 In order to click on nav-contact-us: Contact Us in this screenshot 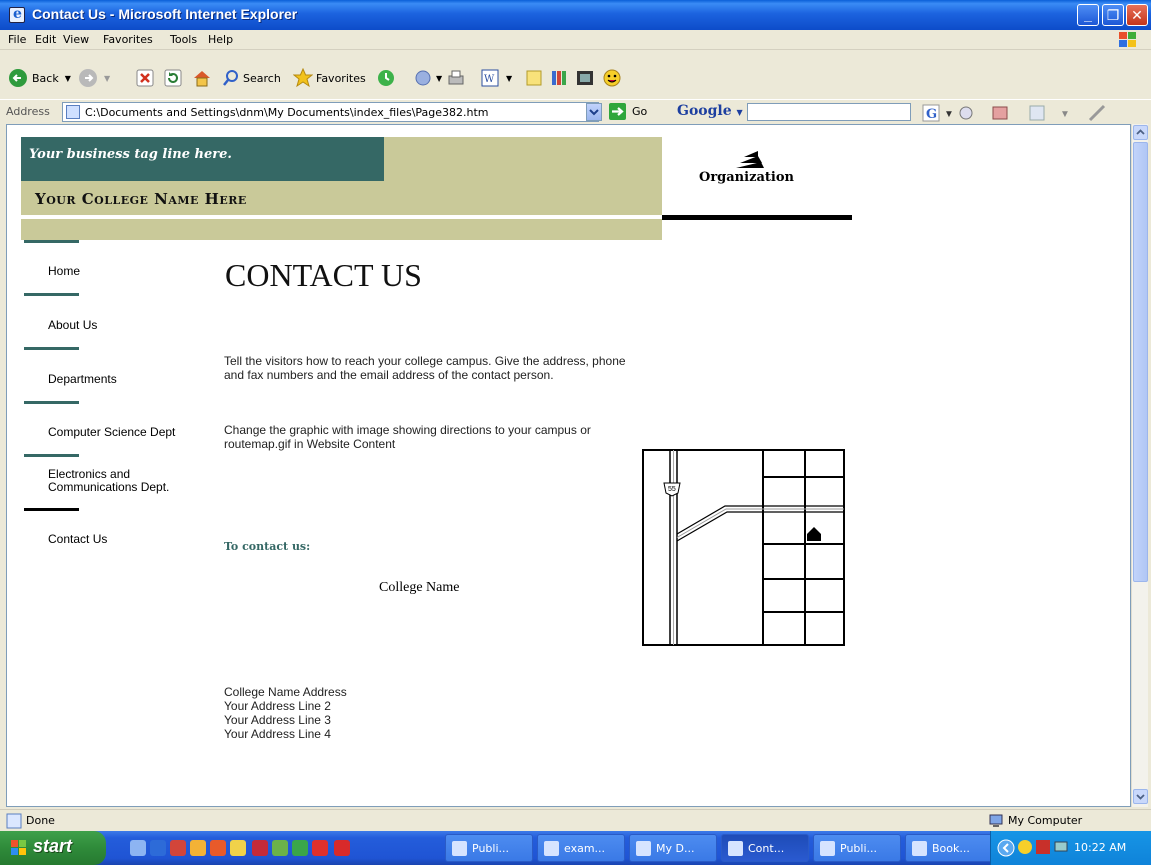, I will do `click(77, 539)`.